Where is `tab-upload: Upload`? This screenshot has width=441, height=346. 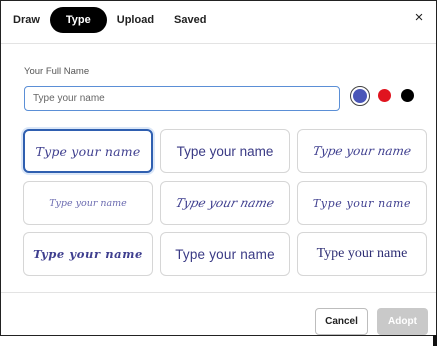 tab-upload: Upload is located at coordinates (135, 20).